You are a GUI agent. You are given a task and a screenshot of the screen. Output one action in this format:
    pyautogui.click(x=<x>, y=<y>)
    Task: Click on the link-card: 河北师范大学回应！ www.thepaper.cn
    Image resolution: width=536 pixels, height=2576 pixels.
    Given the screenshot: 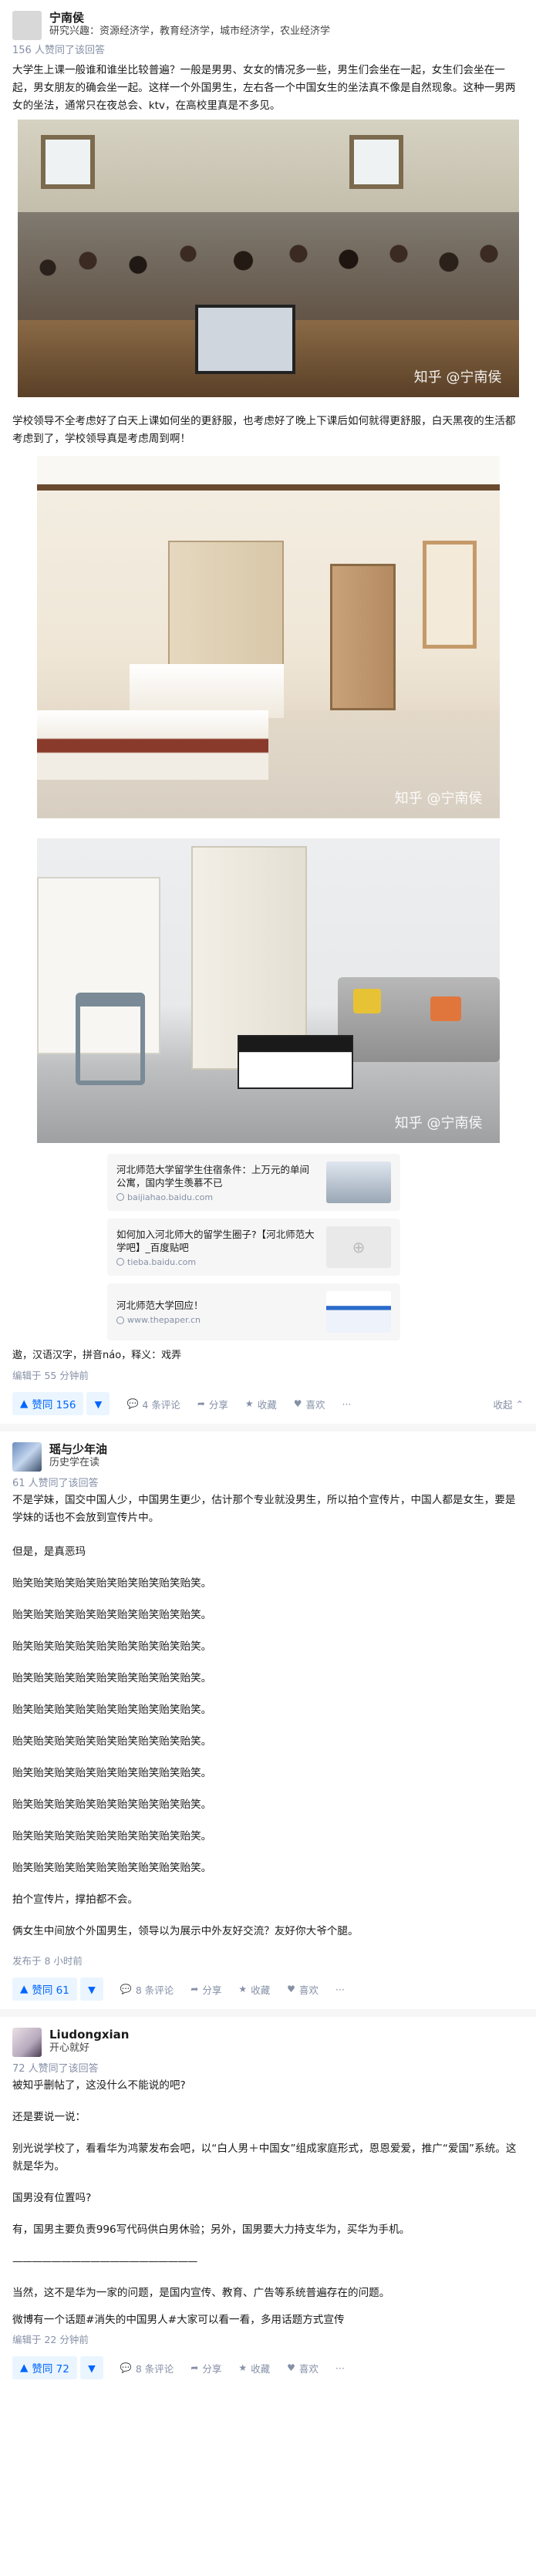 What is the action you would take?
    pyautogui.click(x=253, y=1311)
    